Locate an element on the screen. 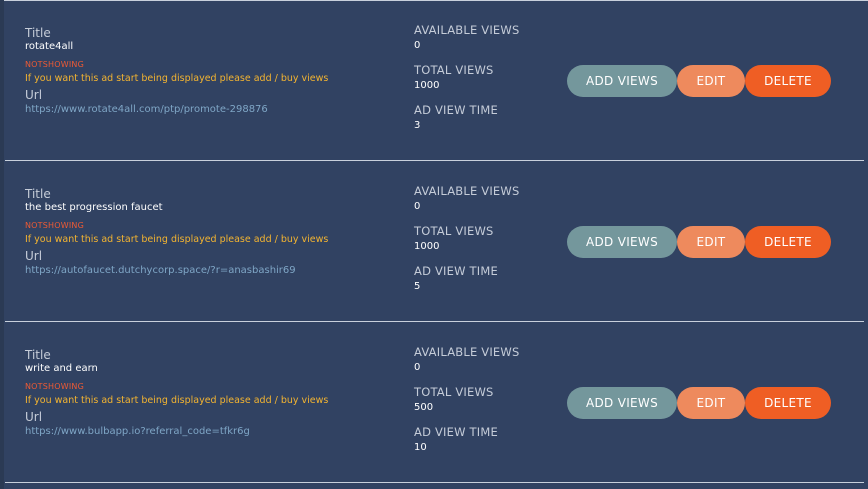 The image size is (868, 489). row-divider is located at coordinates (434, 482).